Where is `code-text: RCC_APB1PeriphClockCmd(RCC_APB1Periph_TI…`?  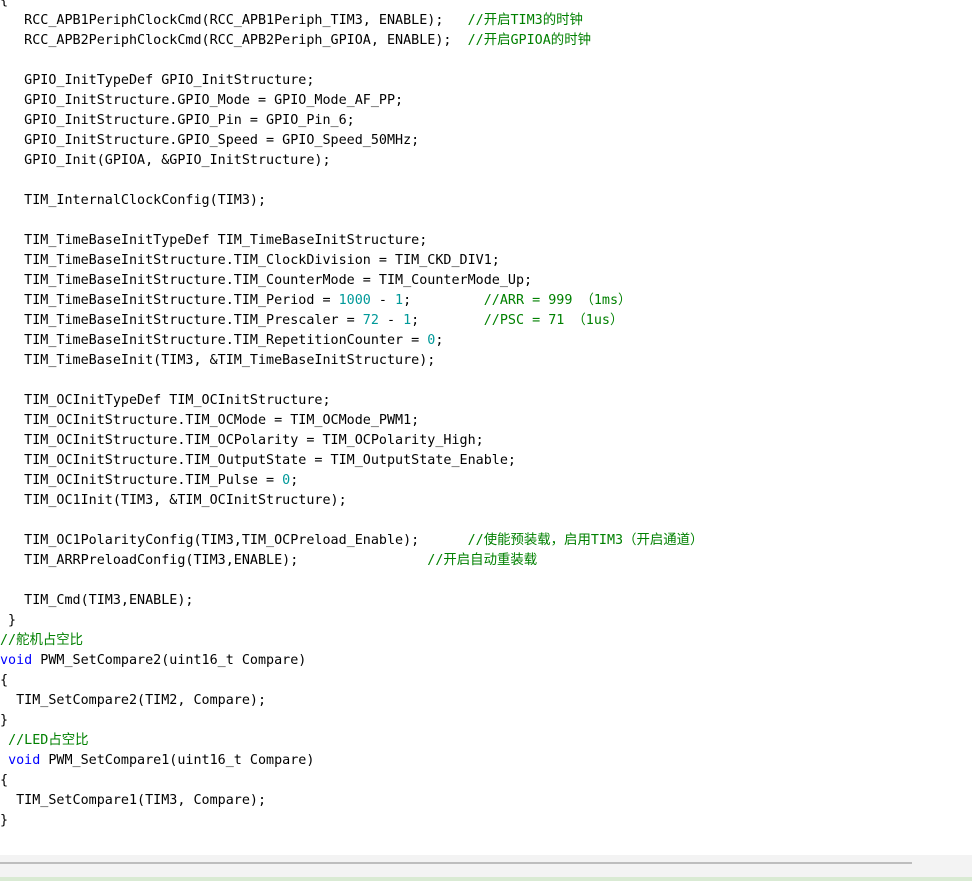
code-text: RCC_APB1PeriphClockCmd(RCC_APB1Periph_TI… is located at coordinates (234, 20).